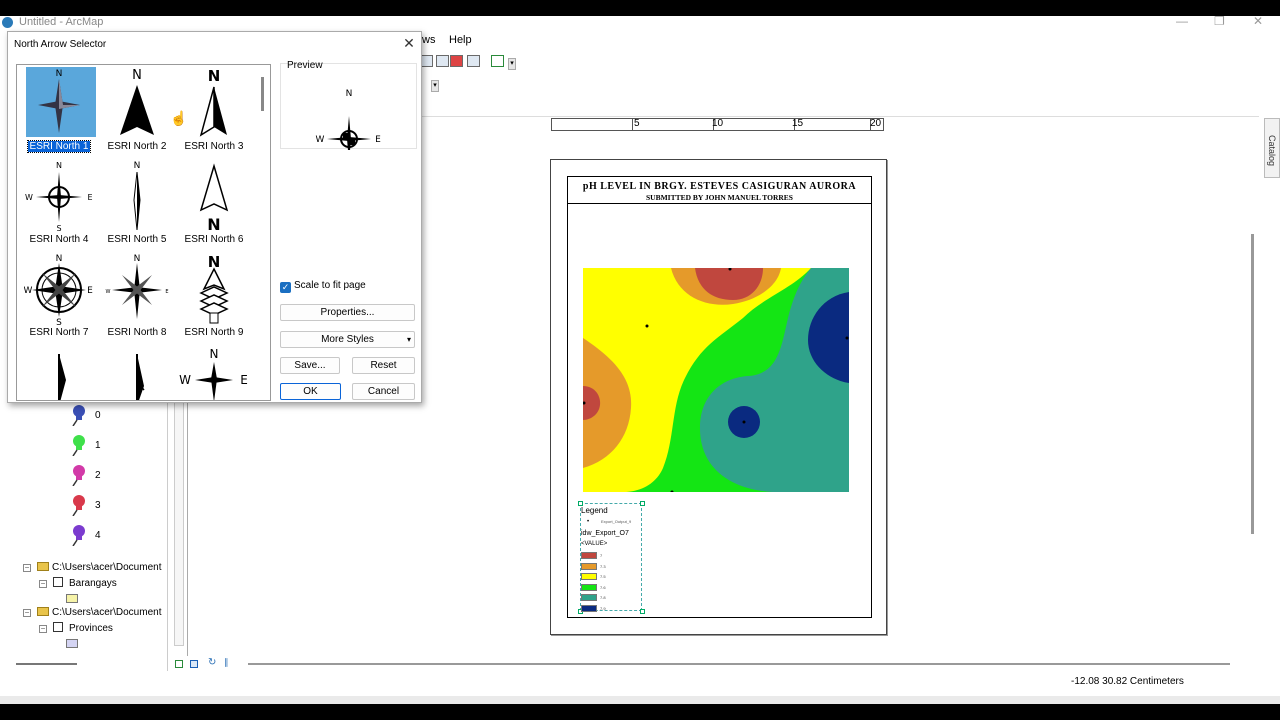  Describe the element at coordinates (7, 22) in the screenshot. I see `arcmap-app-icon` at that location.